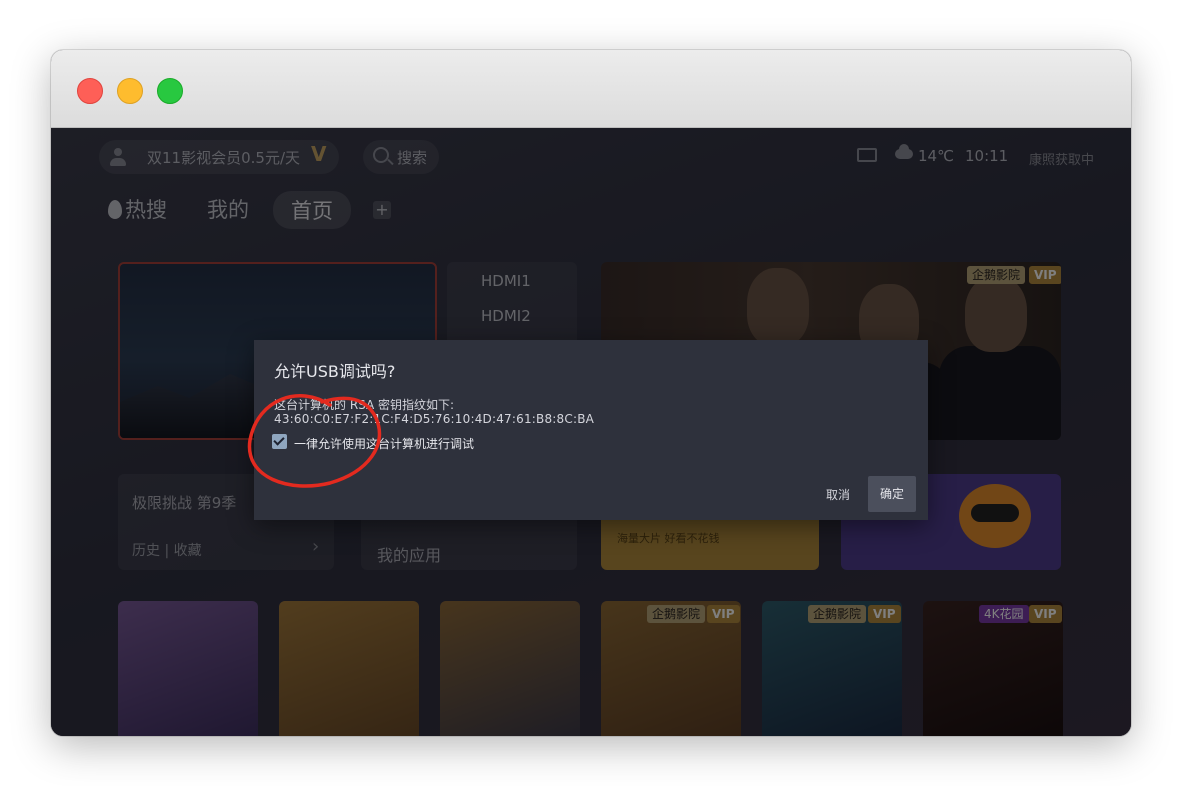 The image size is (1182, 786). Describe the element at coordinates (130, 91) in the screenshot. I see `minimize-window-button` at that location.